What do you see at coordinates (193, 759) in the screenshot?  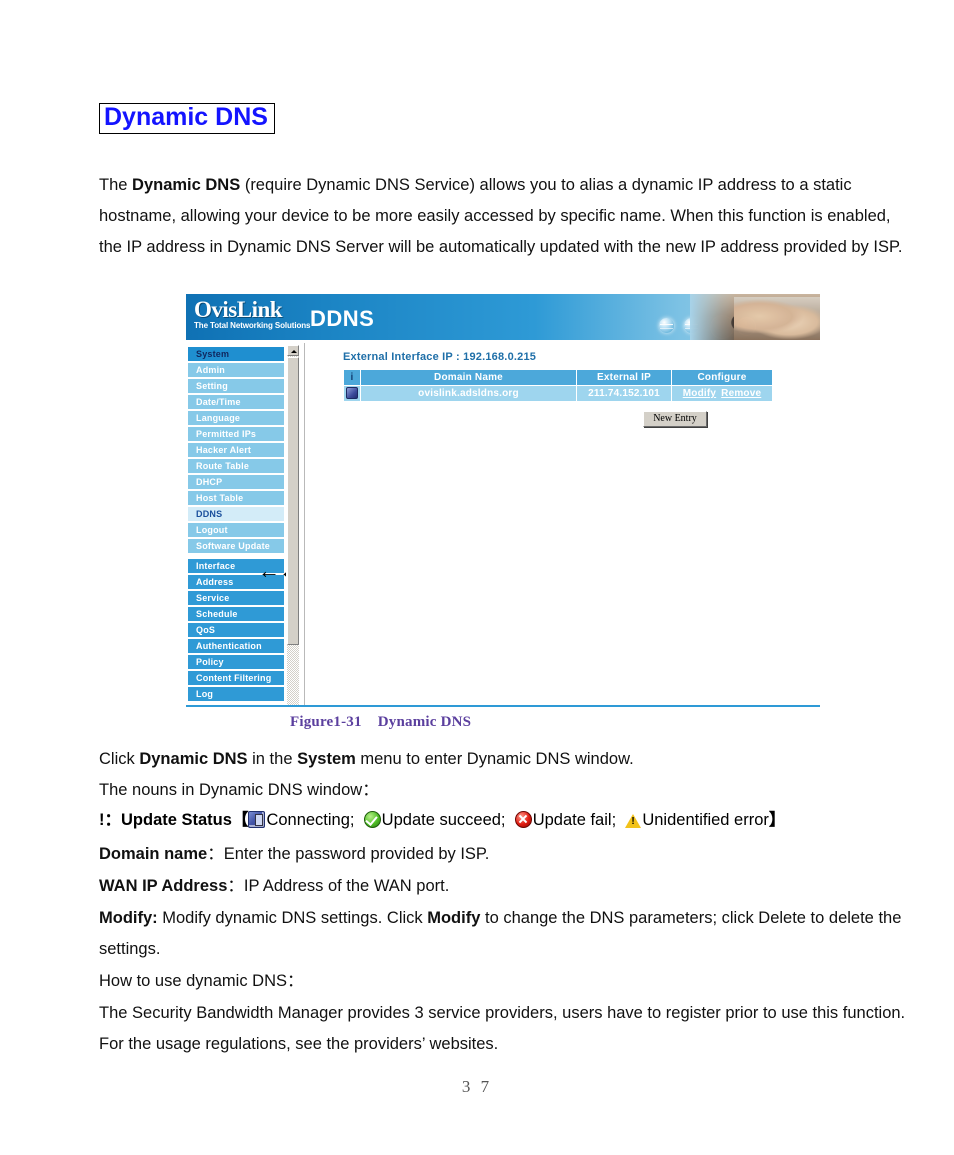 I see `click-bold1: Dynamic DNS` at bounding box center [193, 759].